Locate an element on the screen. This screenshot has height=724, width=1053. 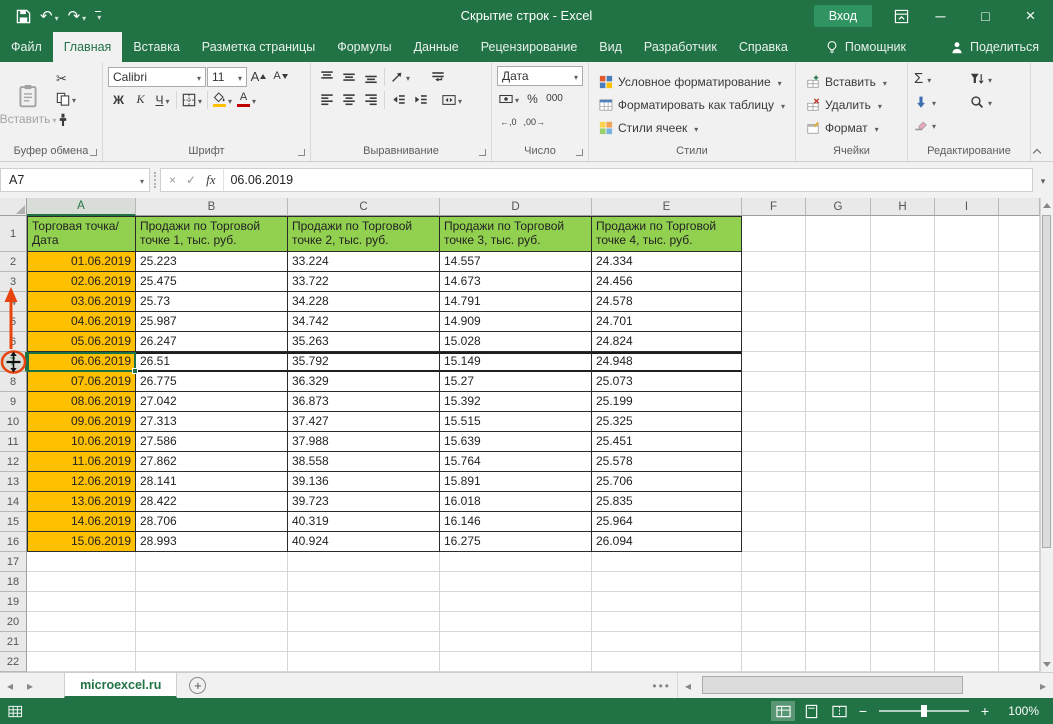
row-header-16: 16 is located at coordinates (13, 542).